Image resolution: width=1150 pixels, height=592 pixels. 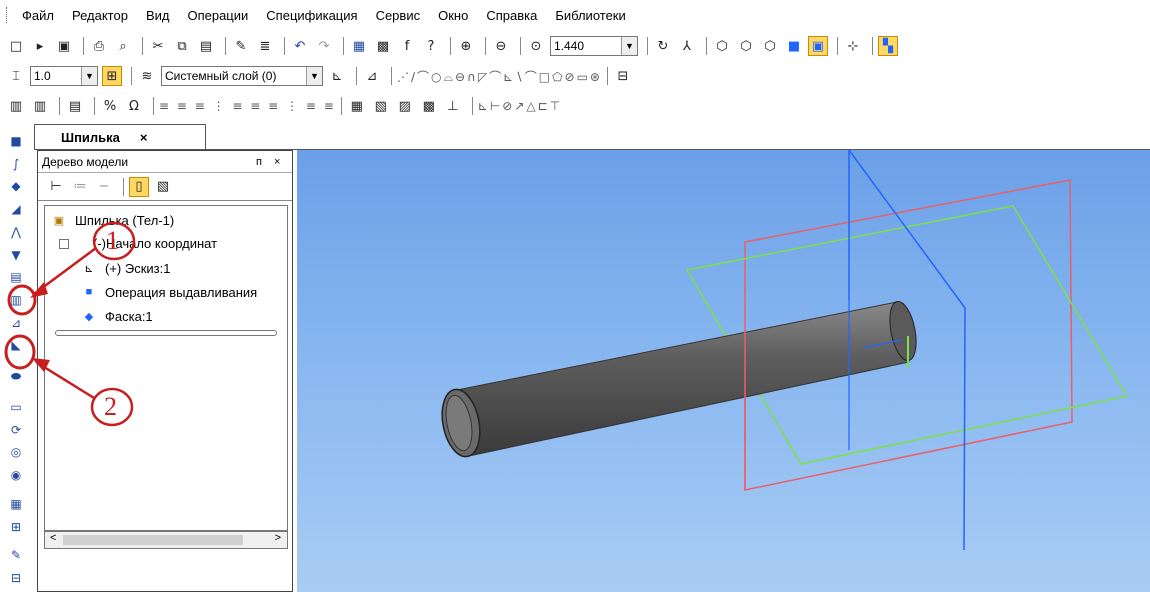 I want to click on layer-combo: Системный слой (0) ▼, so click(x=242, y=76).